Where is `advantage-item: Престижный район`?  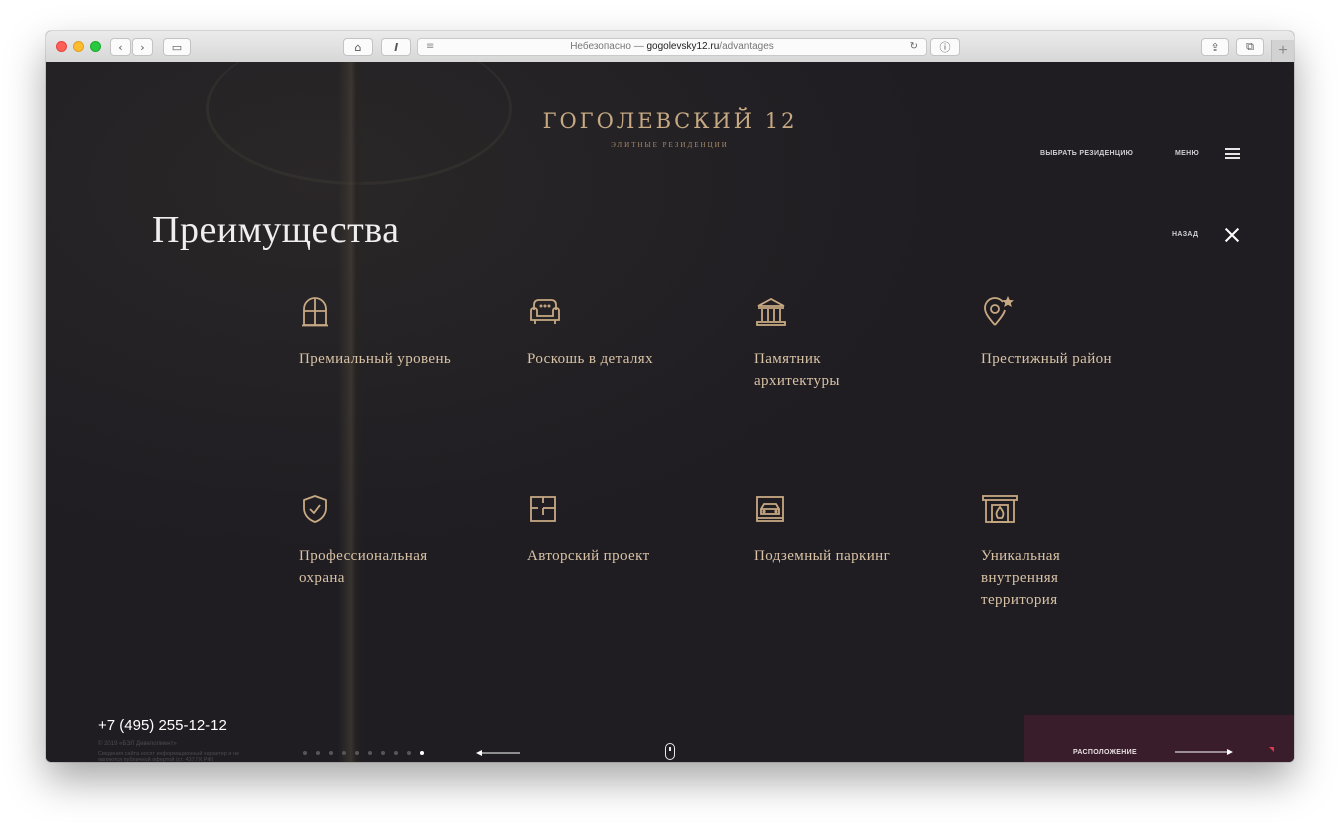
advantage-item: Престижный район is located at coordinates (1071, 332).